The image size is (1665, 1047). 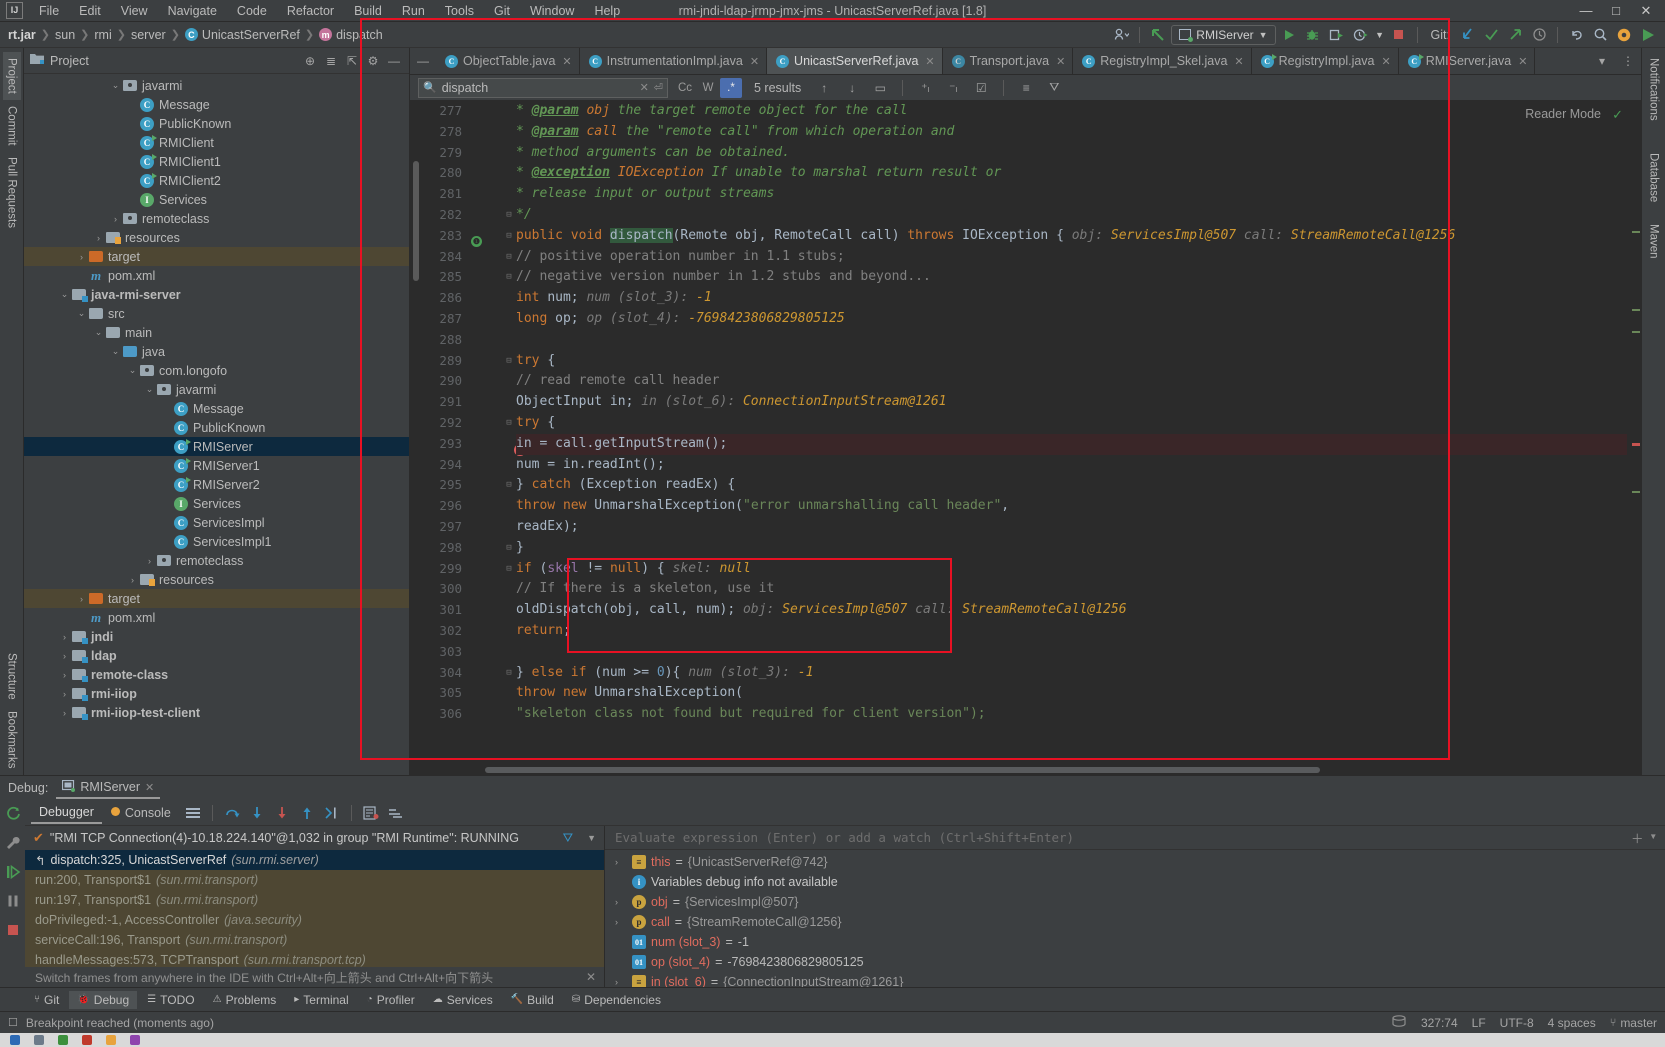 I want to click on settings-wrench-icon, so click(x=13, y=844).